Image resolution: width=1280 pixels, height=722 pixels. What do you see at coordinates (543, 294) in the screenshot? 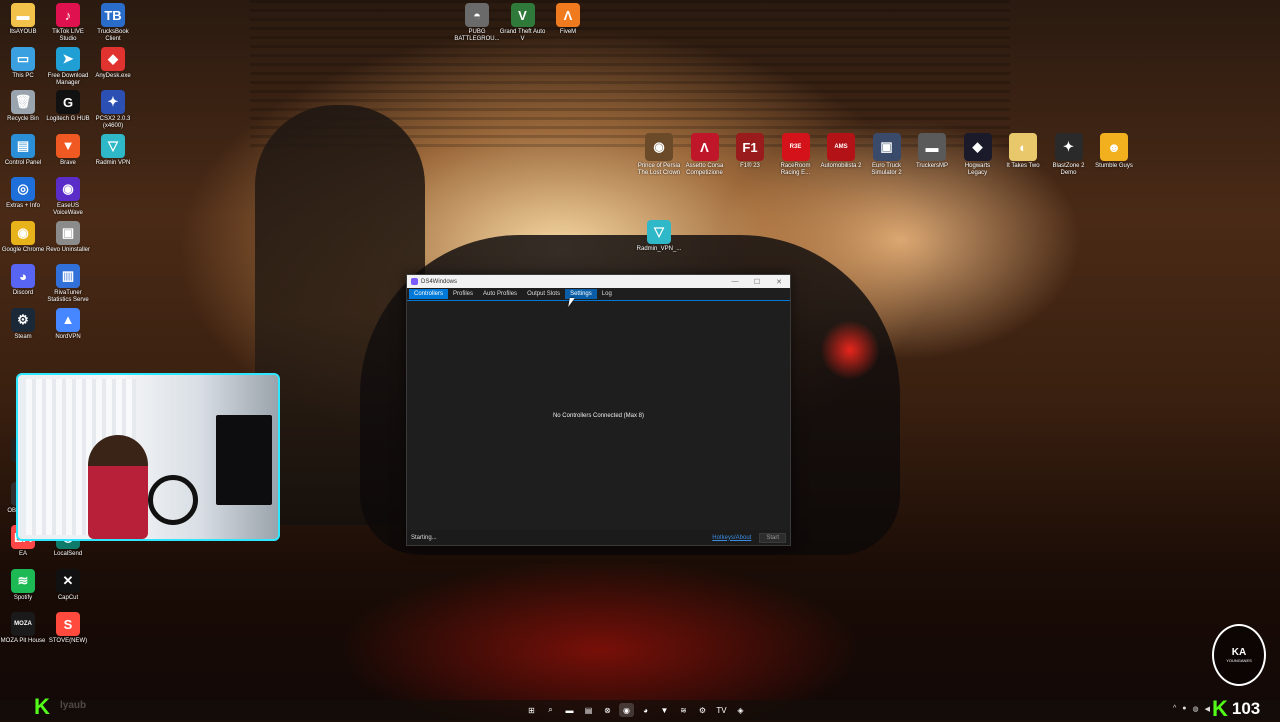
I see `tab-output-slots: Output Slots` at bounding box center [543, 294].